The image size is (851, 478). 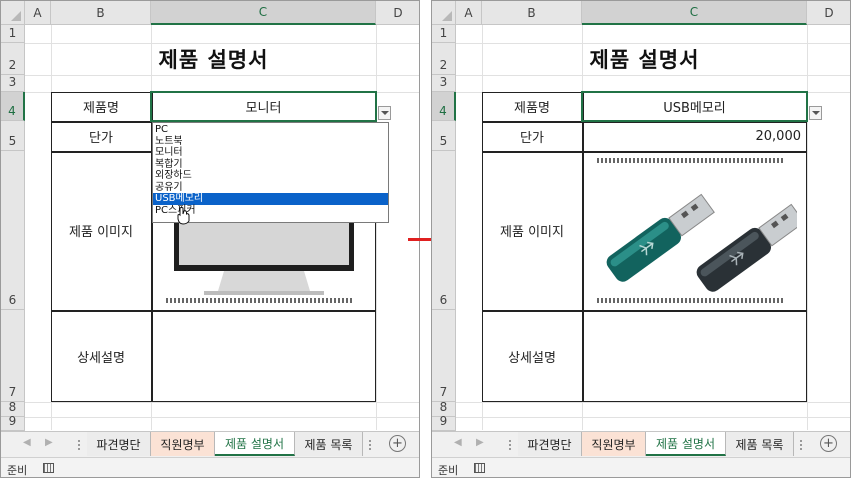 What do you see at coordinates (183, 216) in the screenshot?
I see `mouse-cursor-icon` at bounding box center [183, 216].